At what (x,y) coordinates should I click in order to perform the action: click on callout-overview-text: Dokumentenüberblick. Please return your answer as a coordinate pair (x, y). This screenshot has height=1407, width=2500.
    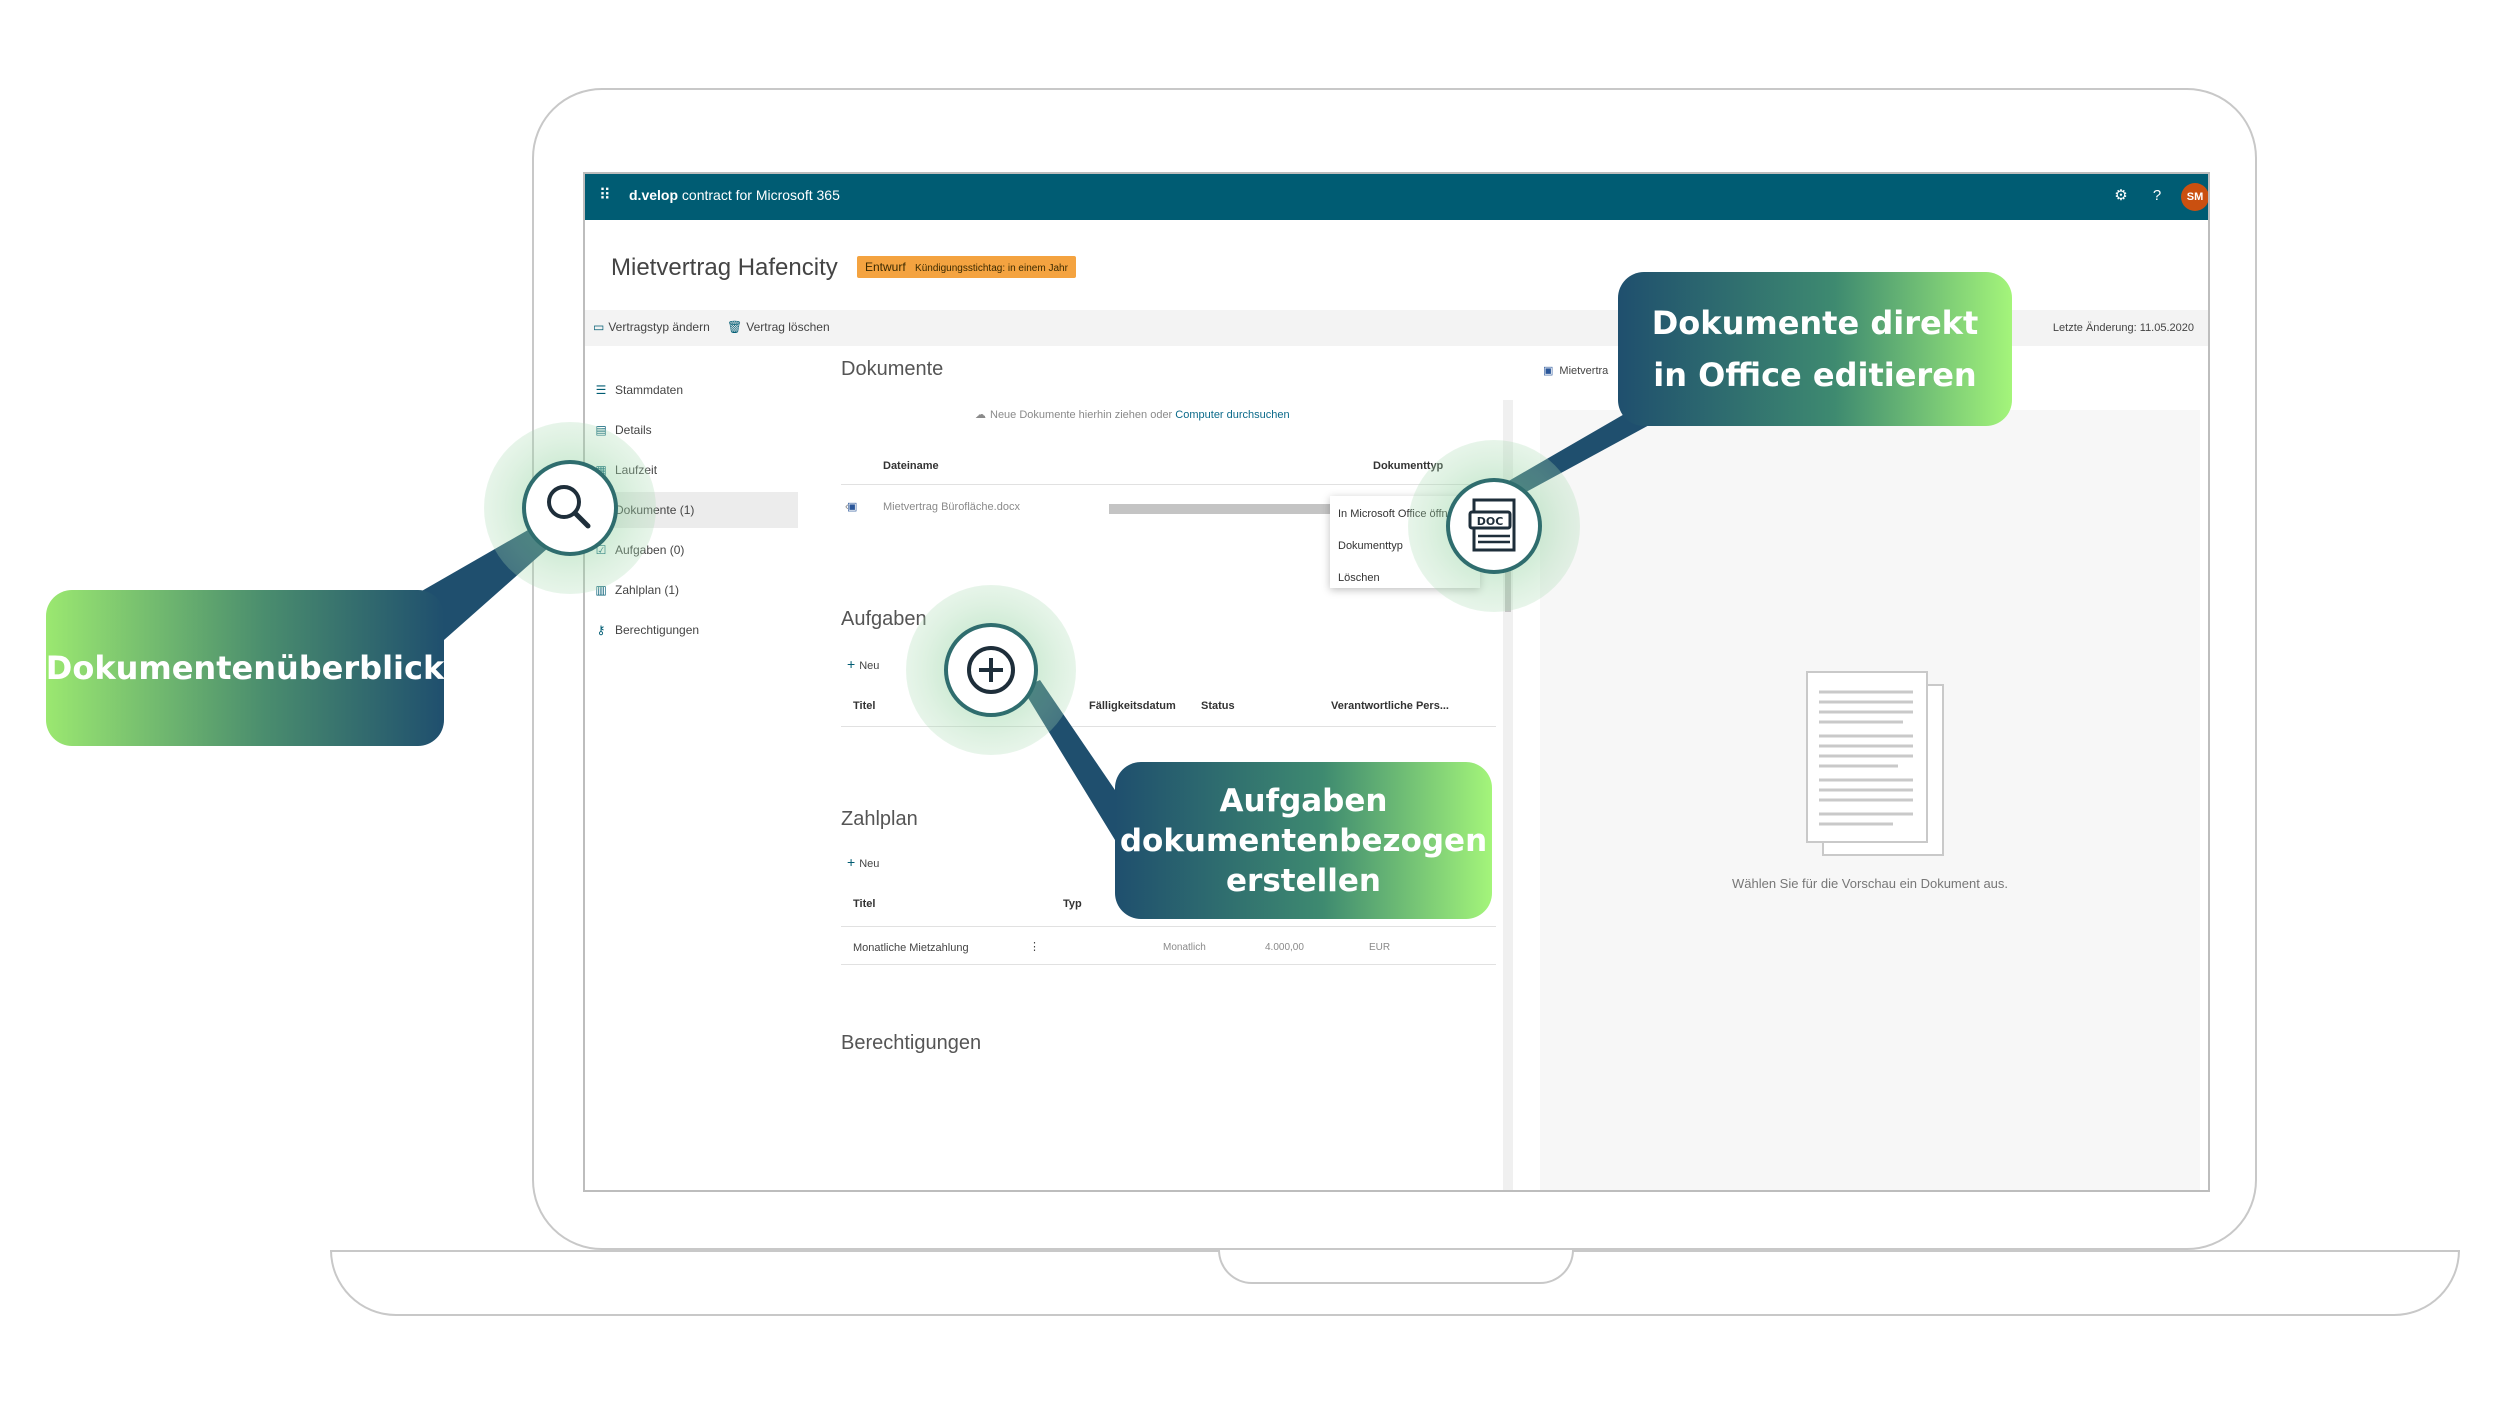
    Looking at the image, I should click on (245, 668).